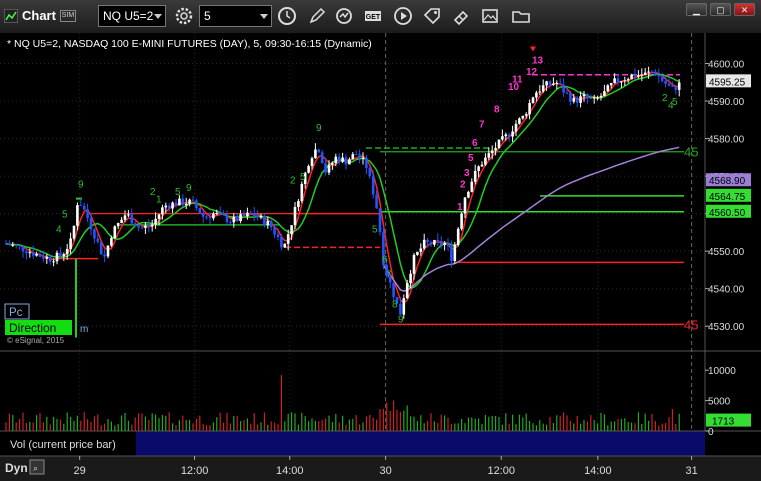  Describe the element at coordinates (81, 184) in the screenshot. I see `sequence-count-marker: 9` at that location.